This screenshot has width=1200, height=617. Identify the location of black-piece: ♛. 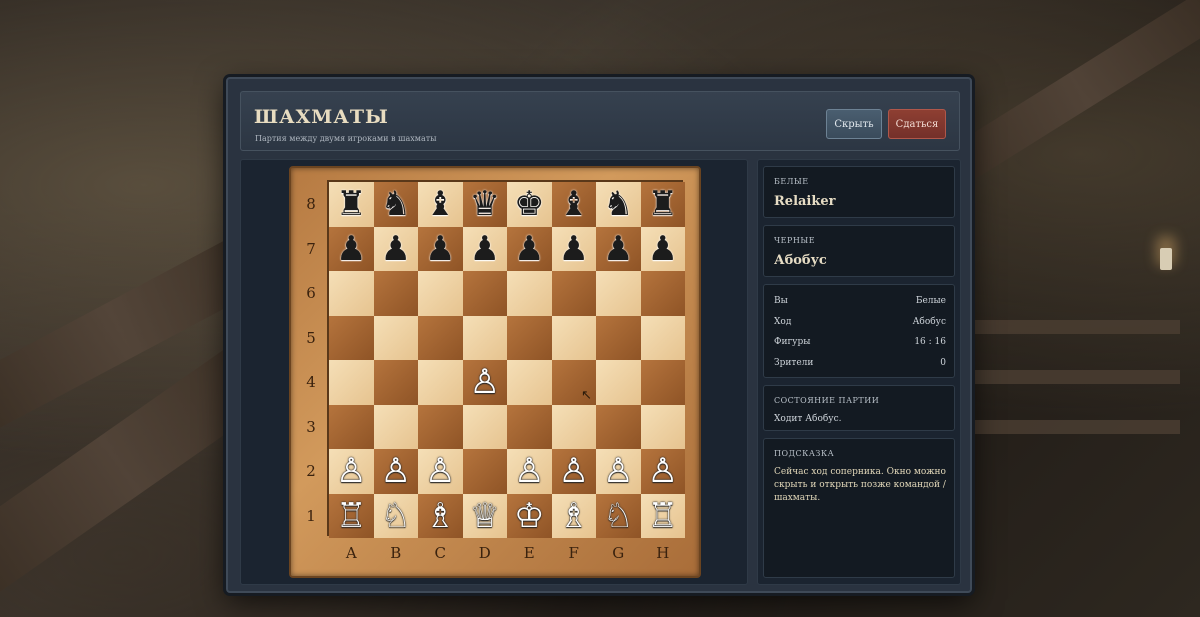
(485, 204).